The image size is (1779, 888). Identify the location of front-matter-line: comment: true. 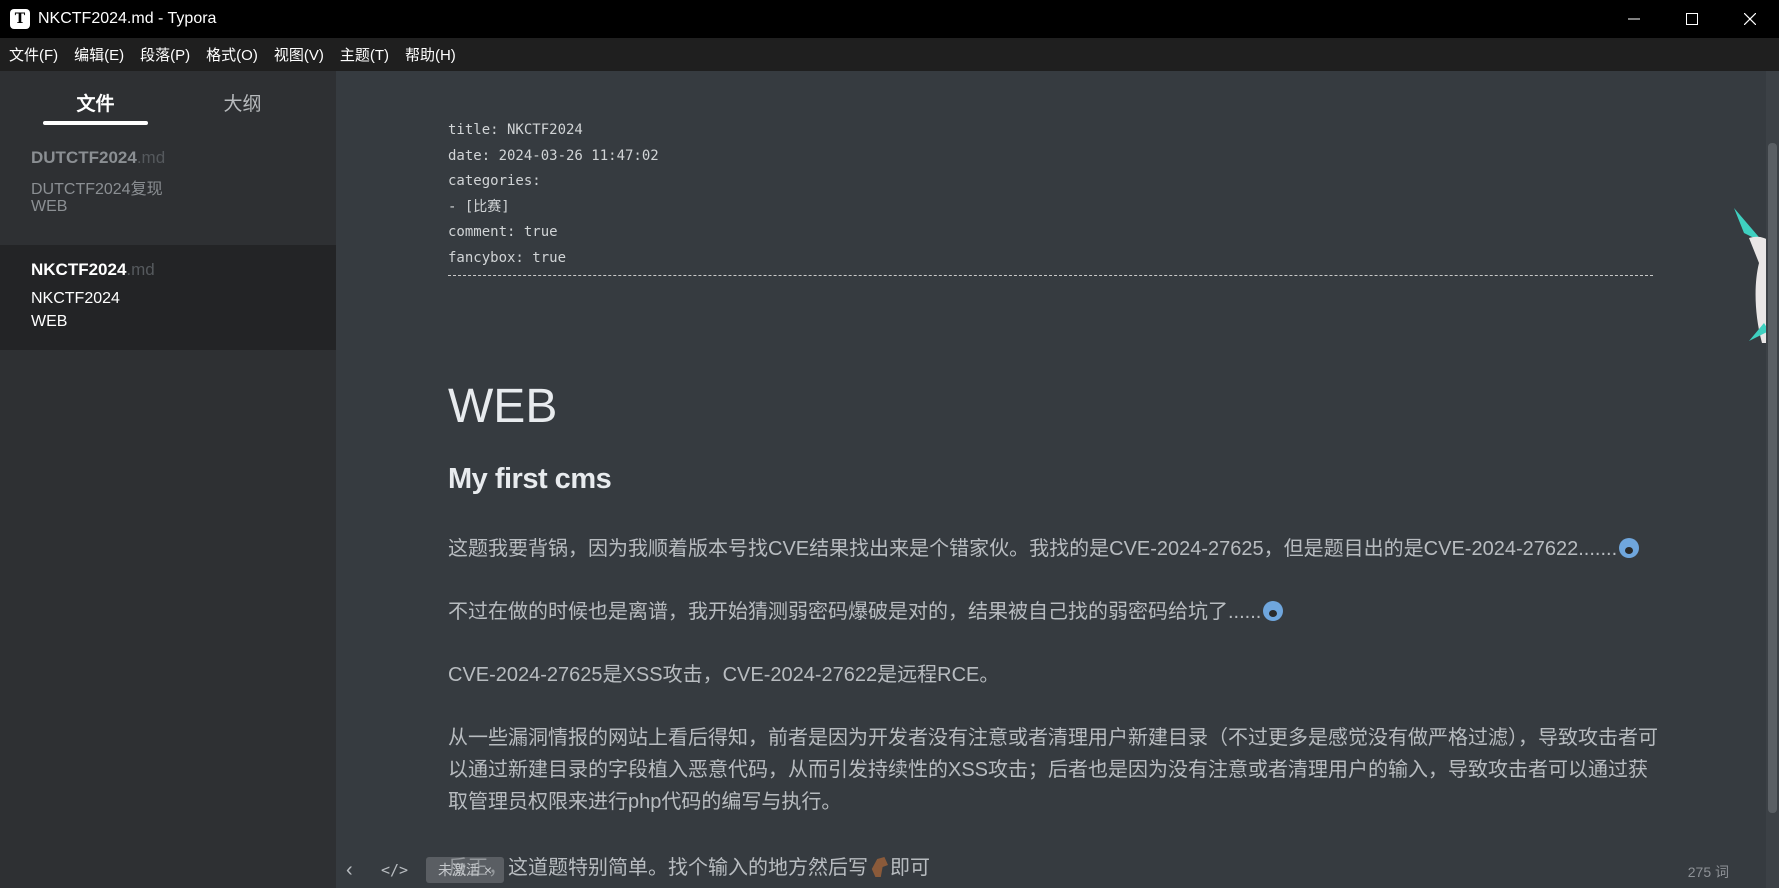
(503, 232).